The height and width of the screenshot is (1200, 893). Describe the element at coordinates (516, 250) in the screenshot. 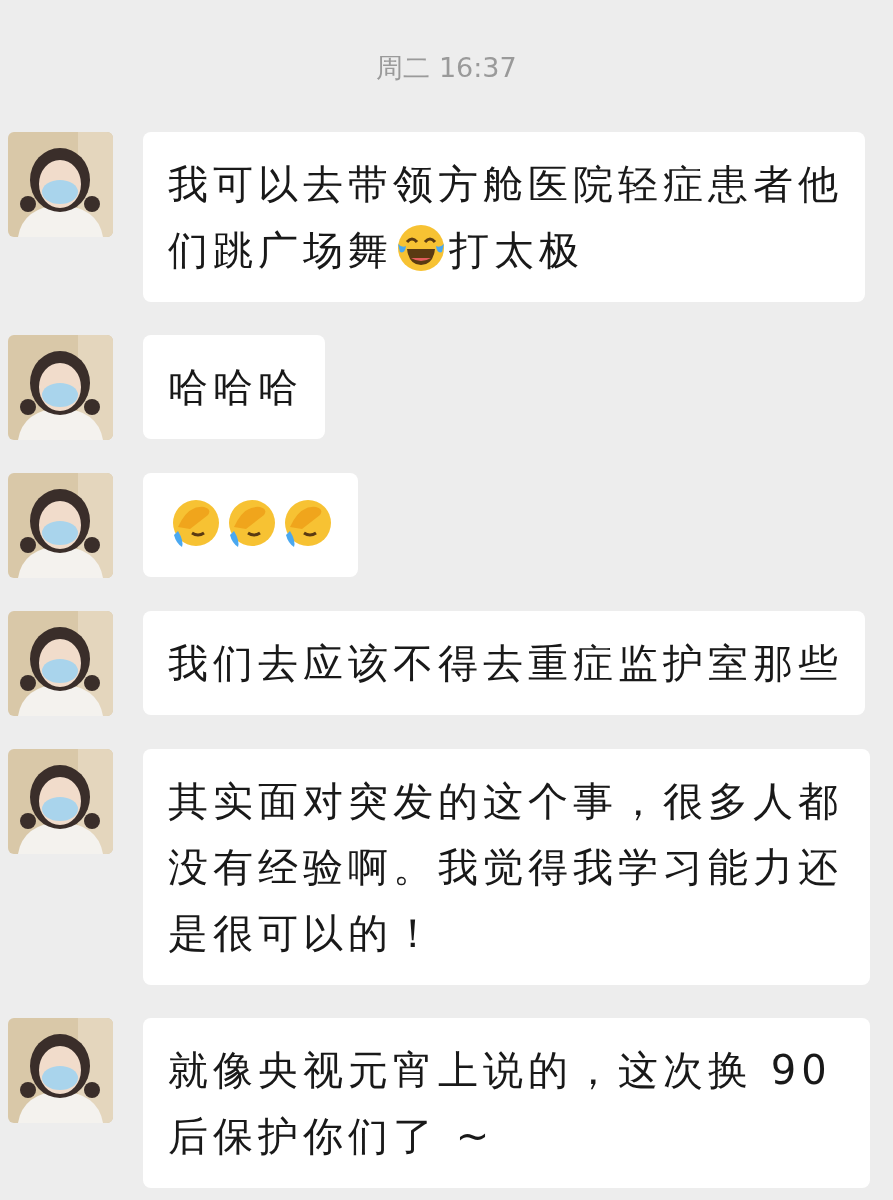

I see `message-text: 打太极` at that location.